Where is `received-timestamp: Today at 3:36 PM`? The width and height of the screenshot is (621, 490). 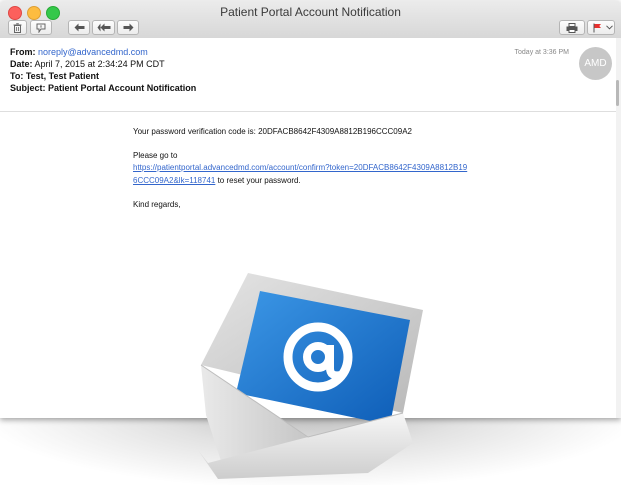 received-timestamp: Today at 3:36 PM is located at coordinates (541, 52).